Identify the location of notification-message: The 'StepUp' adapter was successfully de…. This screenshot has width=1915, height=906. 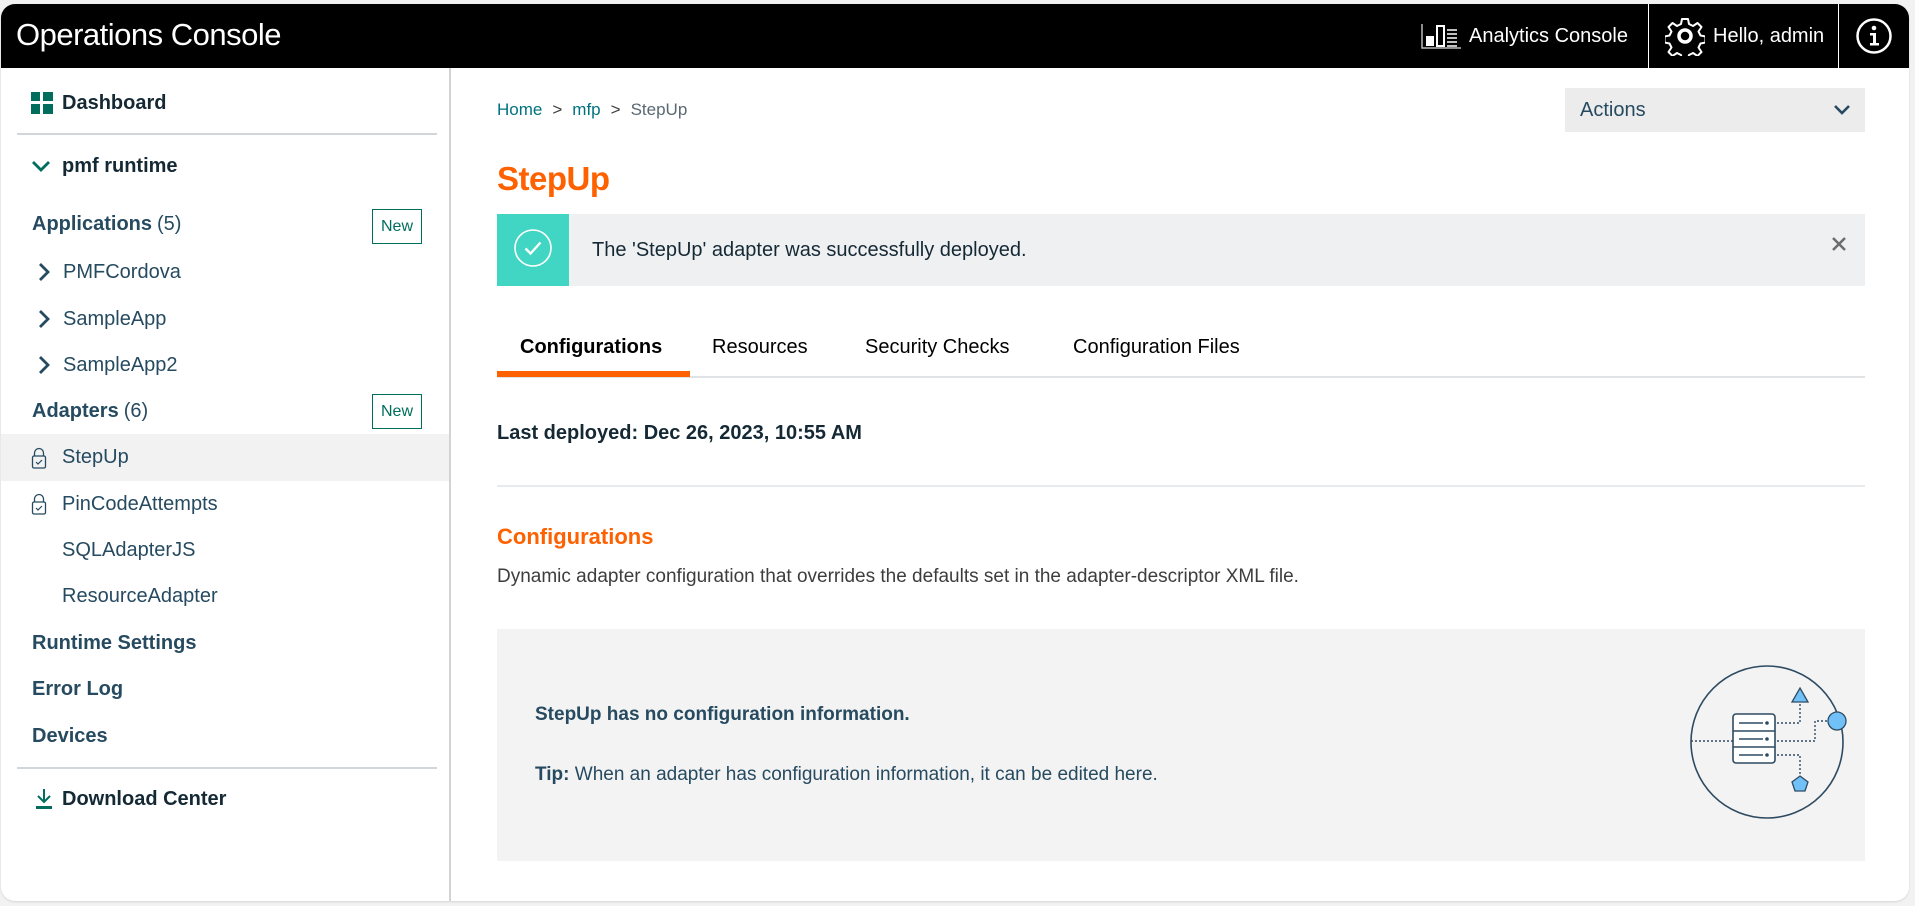
(809, 249).